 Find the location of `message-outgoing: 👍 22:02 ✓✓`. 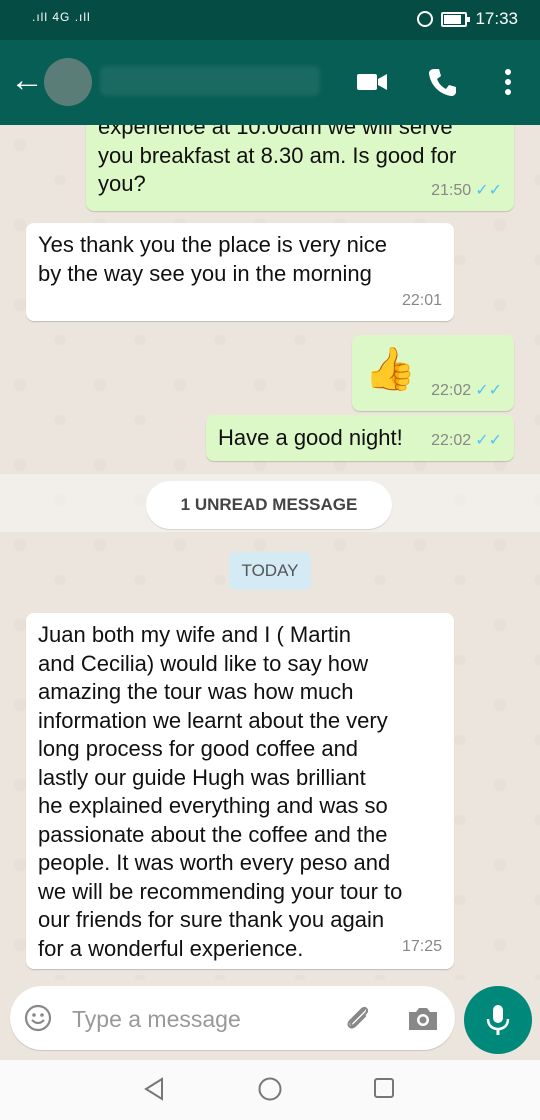

message-outgoing: 👍 22:02 ✓✓ is located at coordinates (433, 373).